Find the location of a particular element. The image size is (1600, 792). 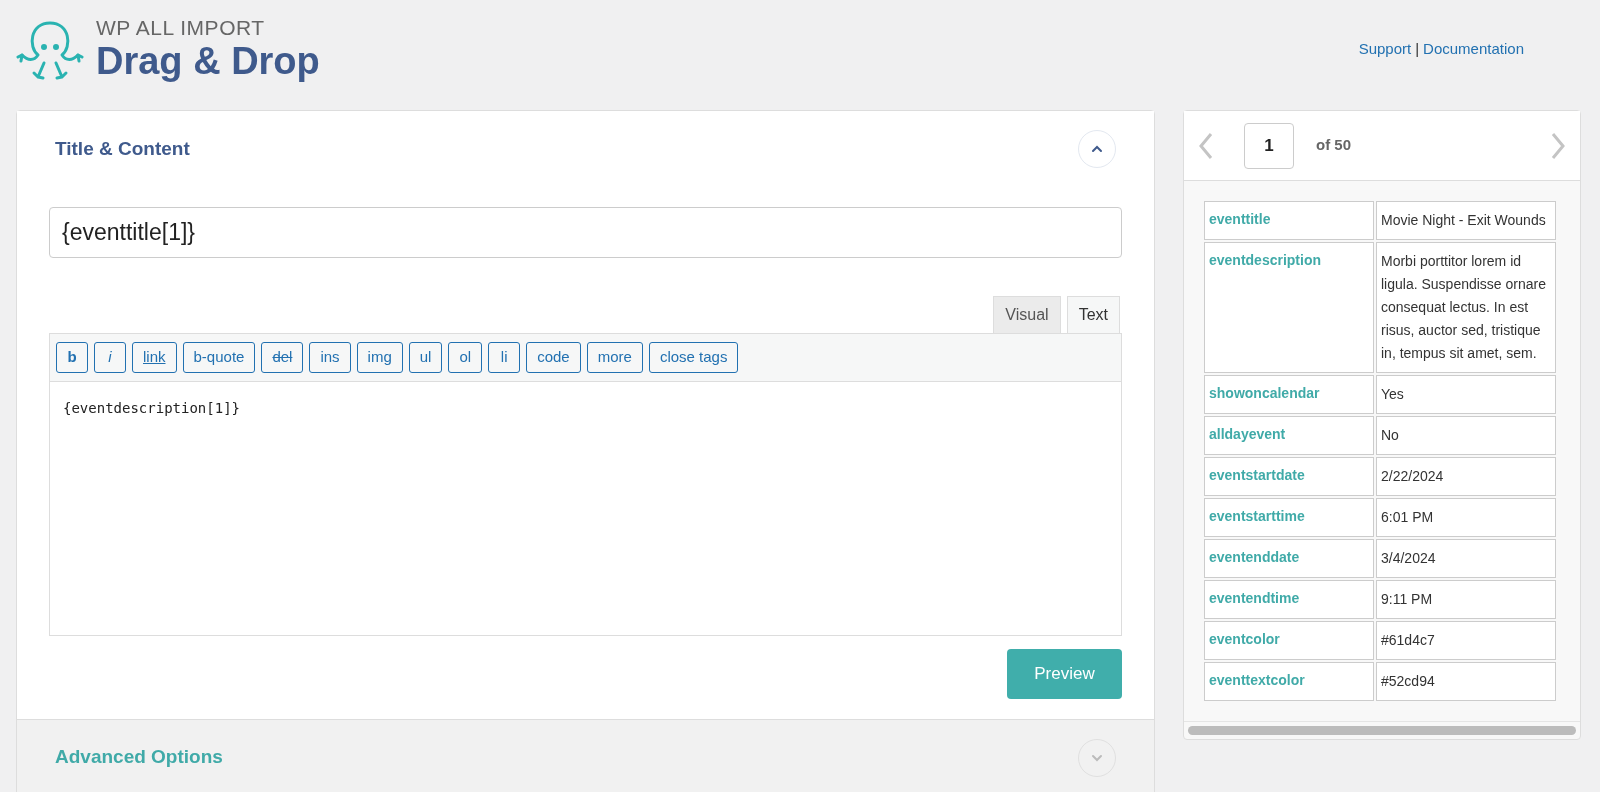

section-title: Title & Content is located at coordinates (122, 148).